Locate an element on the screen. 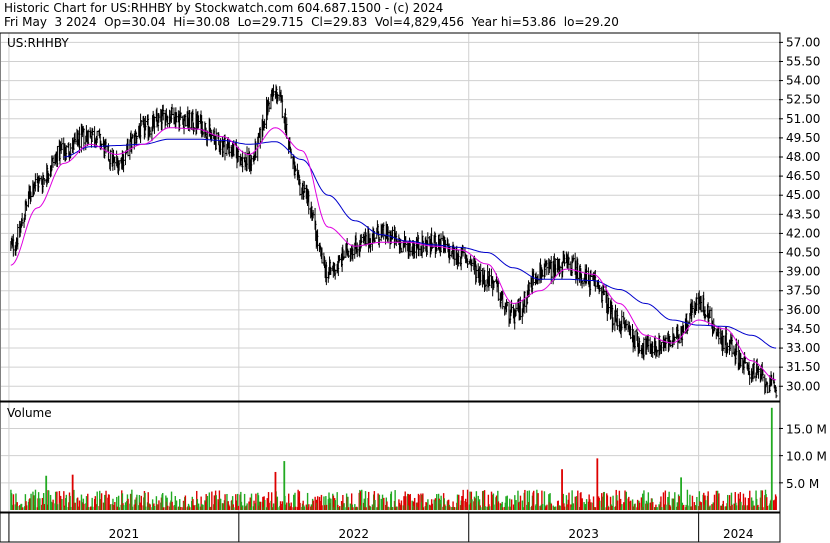 The image size is (830, 543). year-label: 2024 is located at coordinates (738, 534).